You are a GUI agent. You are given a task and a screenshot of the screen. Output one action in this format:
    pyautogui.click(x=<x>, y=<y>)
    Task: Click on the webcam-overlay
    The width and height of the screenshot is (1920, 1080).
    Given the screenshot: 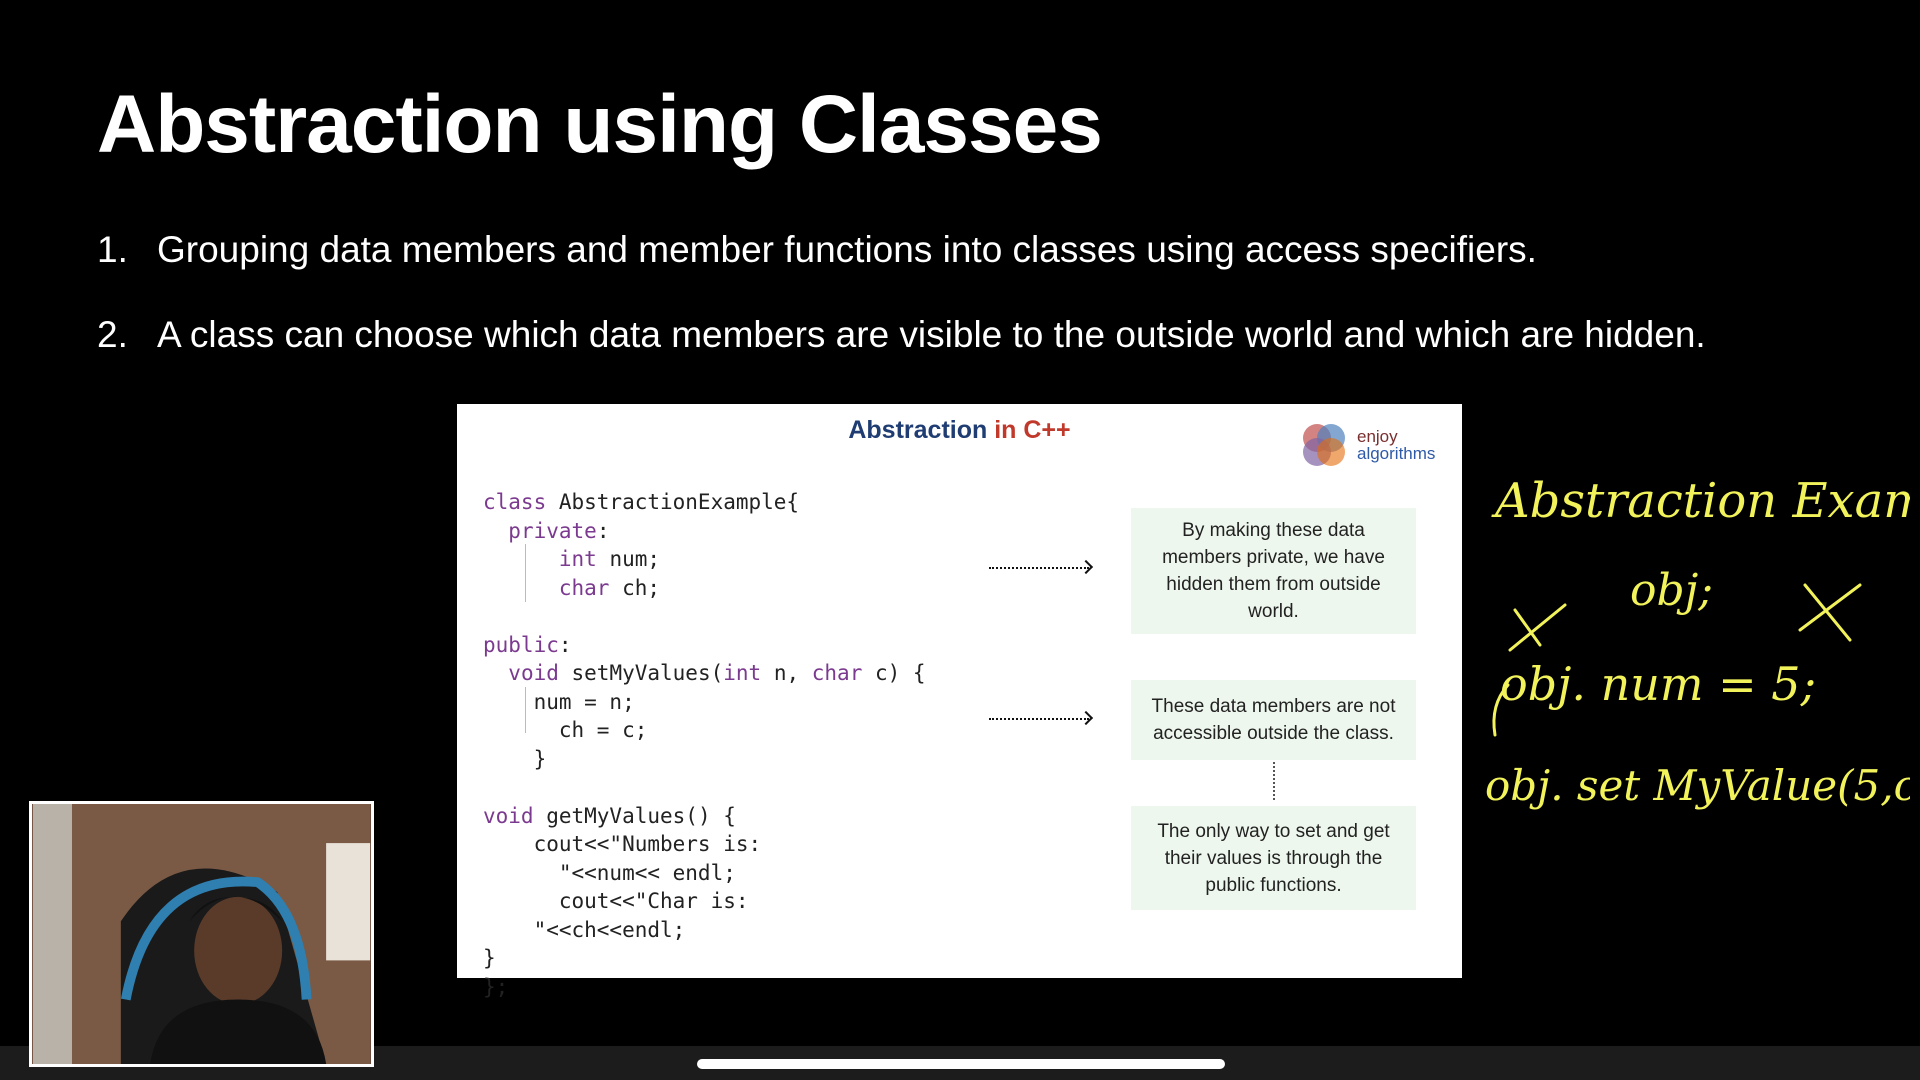 What is the action you would take?
    pyautogui.click(x=201, y=934)
    